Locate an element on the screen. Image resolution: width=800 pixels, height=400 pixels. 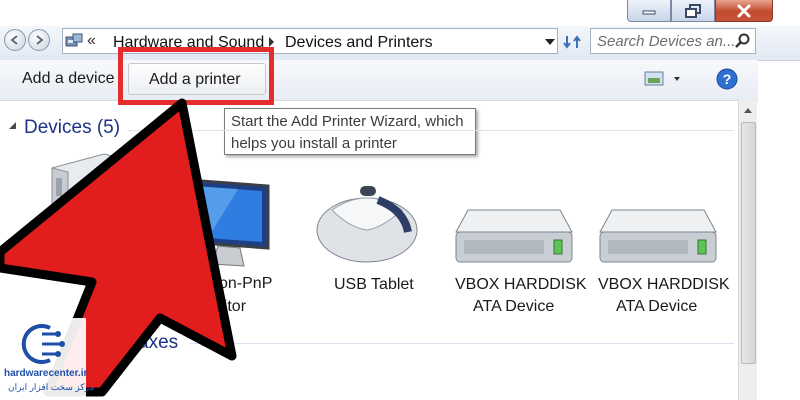
watermark-site: hardwarecenter.ir is located at coordinates (46, 373).